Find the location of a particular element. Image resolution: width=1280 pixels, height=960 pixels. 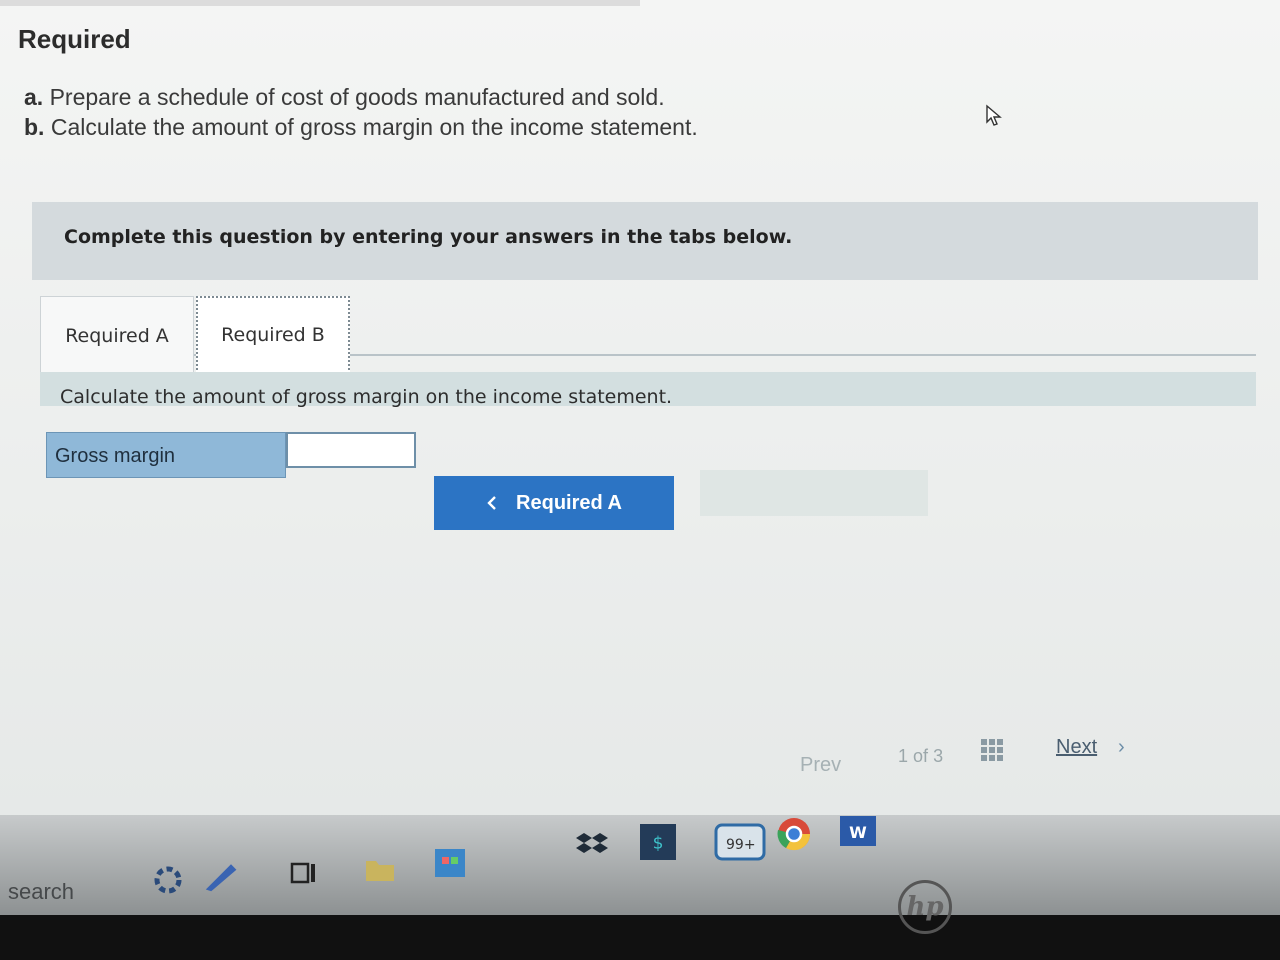

tab-required-b: Required B is located at coordinates (273, 335).